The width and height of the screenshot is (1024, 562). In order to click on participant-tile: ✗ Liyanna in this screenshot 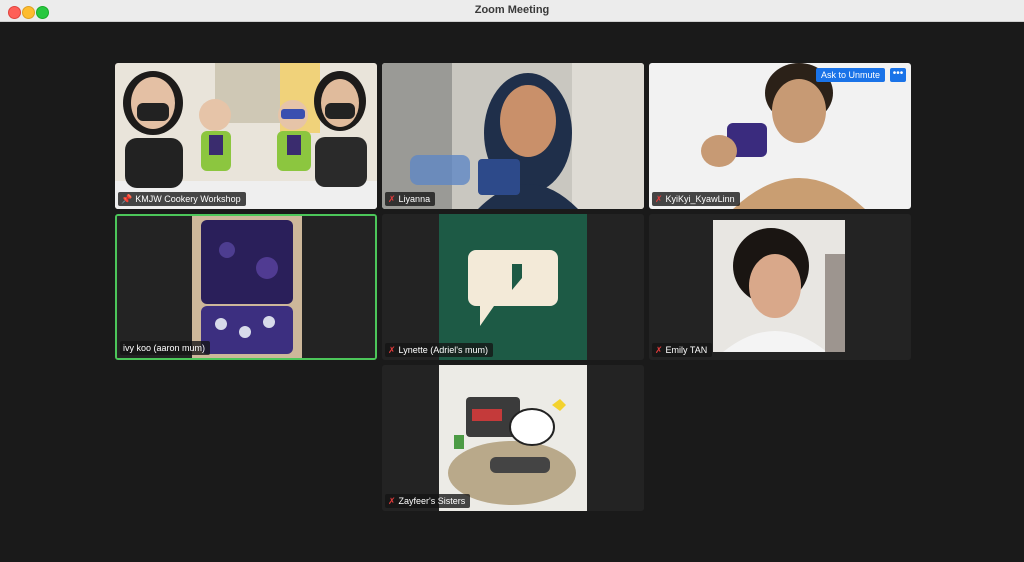, I will do `click(513, 136)`.